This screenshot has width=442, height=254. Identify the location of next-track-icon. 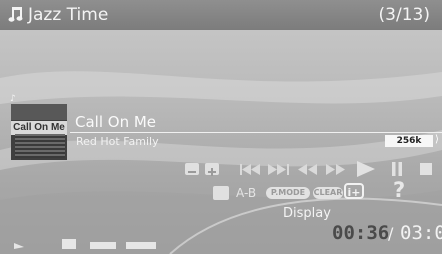
(279, 169).